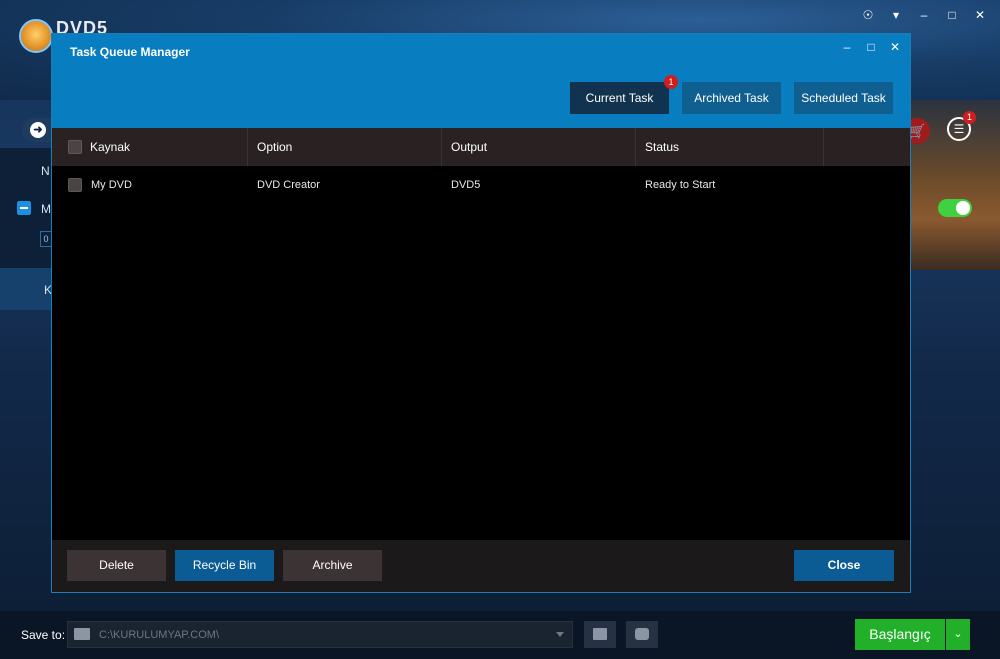 This screenshot has height=659, width=1000. I want to click on arrow-right-icon: ➜, so click(38, 130).